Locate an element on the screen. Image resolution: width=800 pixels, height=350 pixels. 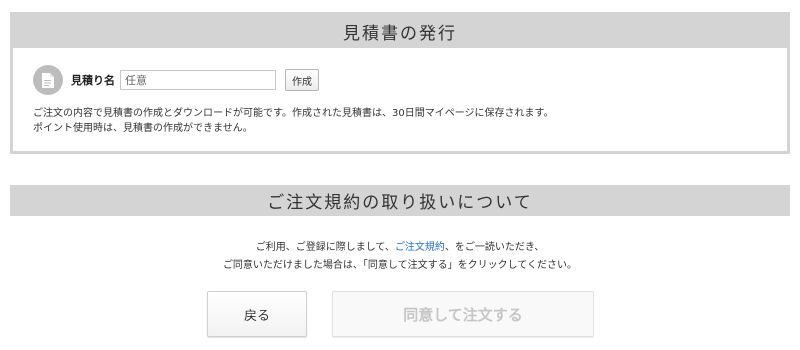
quote-name-row: 見積り名 作成 is located at coordinates (176, 80).